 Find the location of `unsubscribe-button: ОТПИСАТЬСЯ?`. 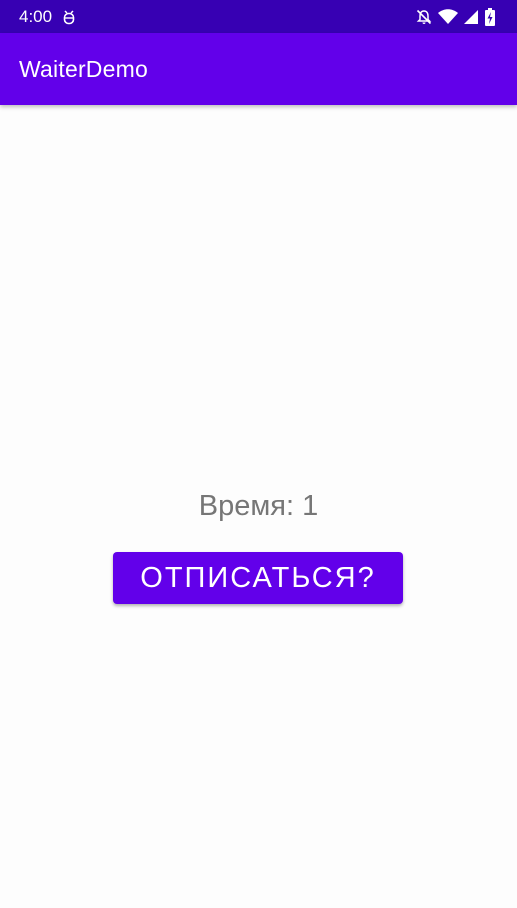

unsubscribe-button: ОТПИСАТЬСЯ? is located at coordinates (258, 578).